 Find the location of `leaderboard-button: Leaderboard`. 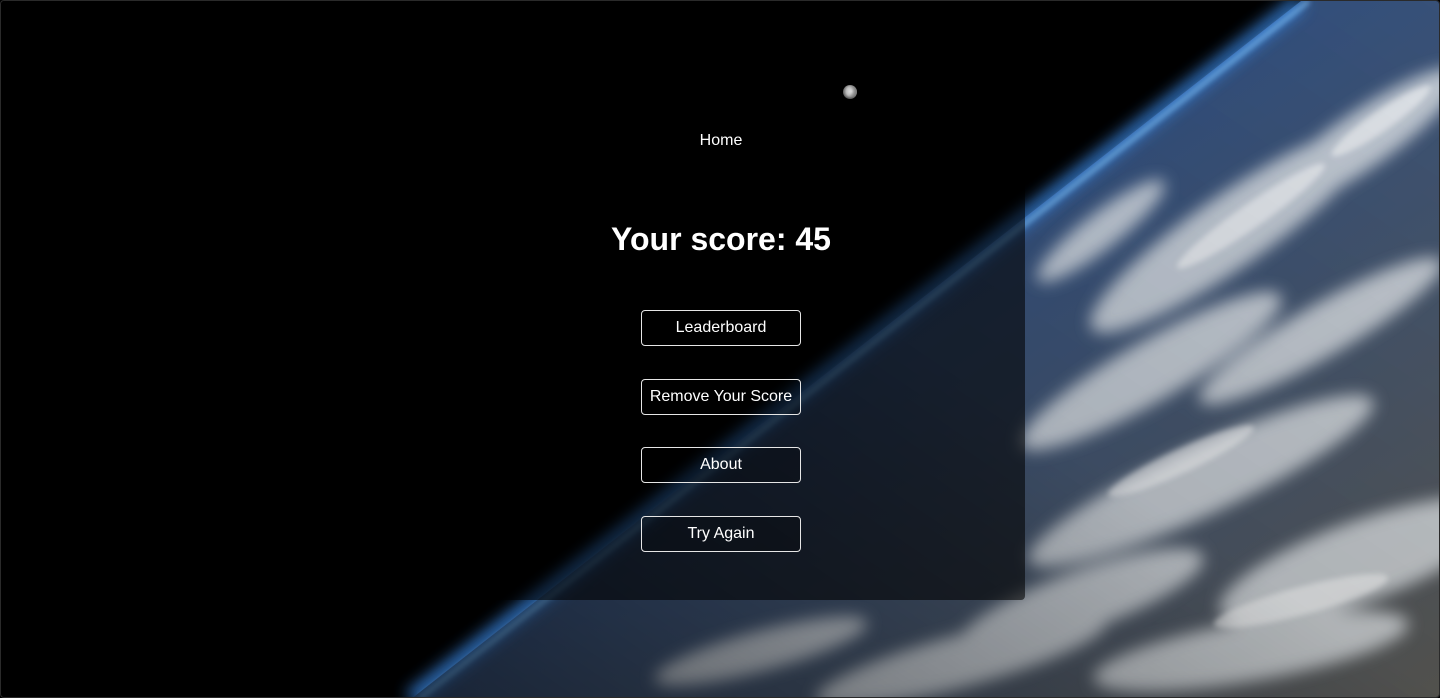

leaderboard-button: Leaderboard is located at coordinates (721, 328).